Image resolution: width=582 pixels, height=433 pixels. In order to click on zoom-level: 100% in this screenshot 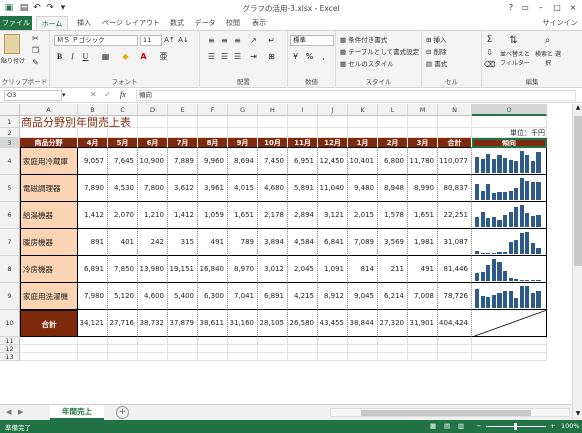, I will do `click(570, 426)`.